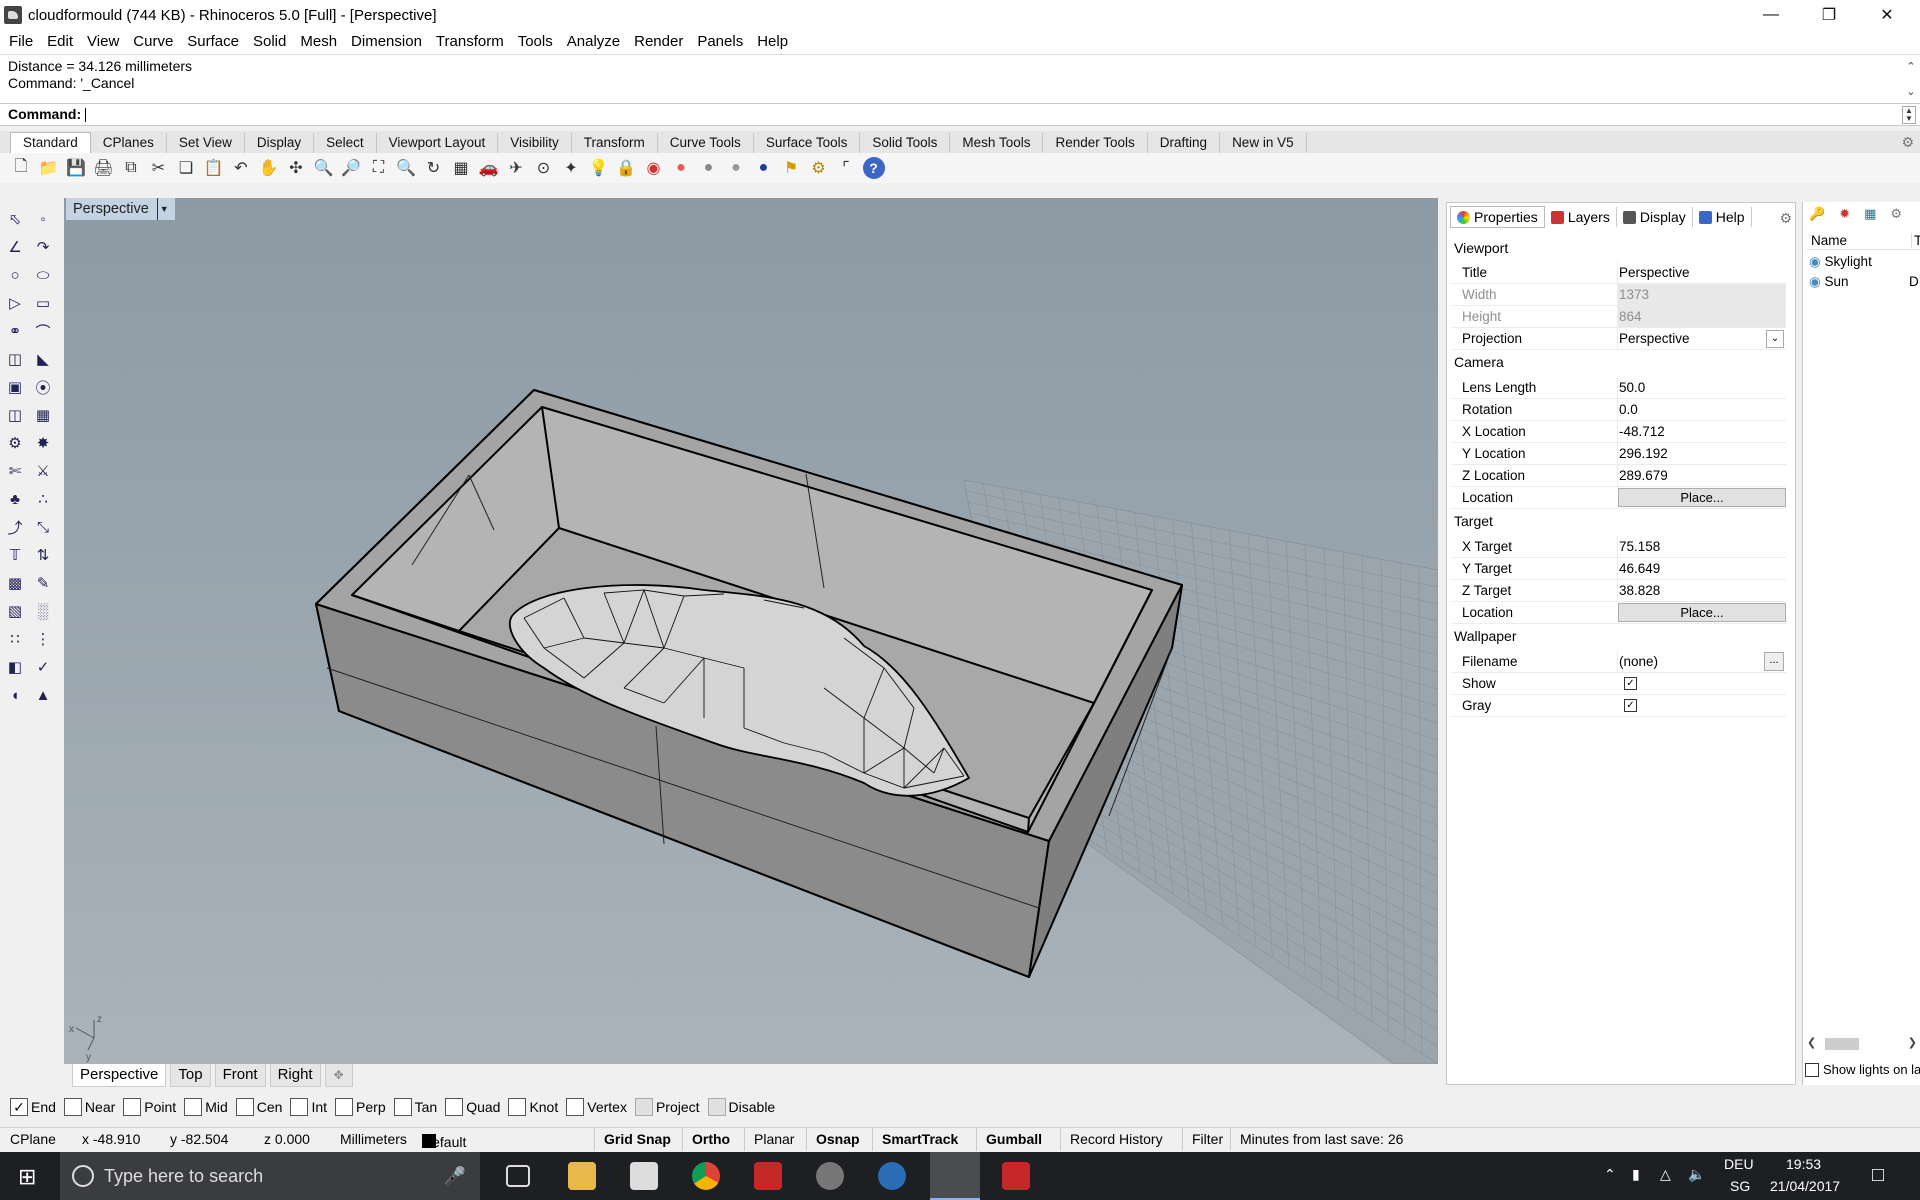 This screenshot has height=1200, width=1920. What do you see at coordinates (258, 1107) in the screenshot?
I see `osnap-cen: Cen` at bounding box center [258, 1107].